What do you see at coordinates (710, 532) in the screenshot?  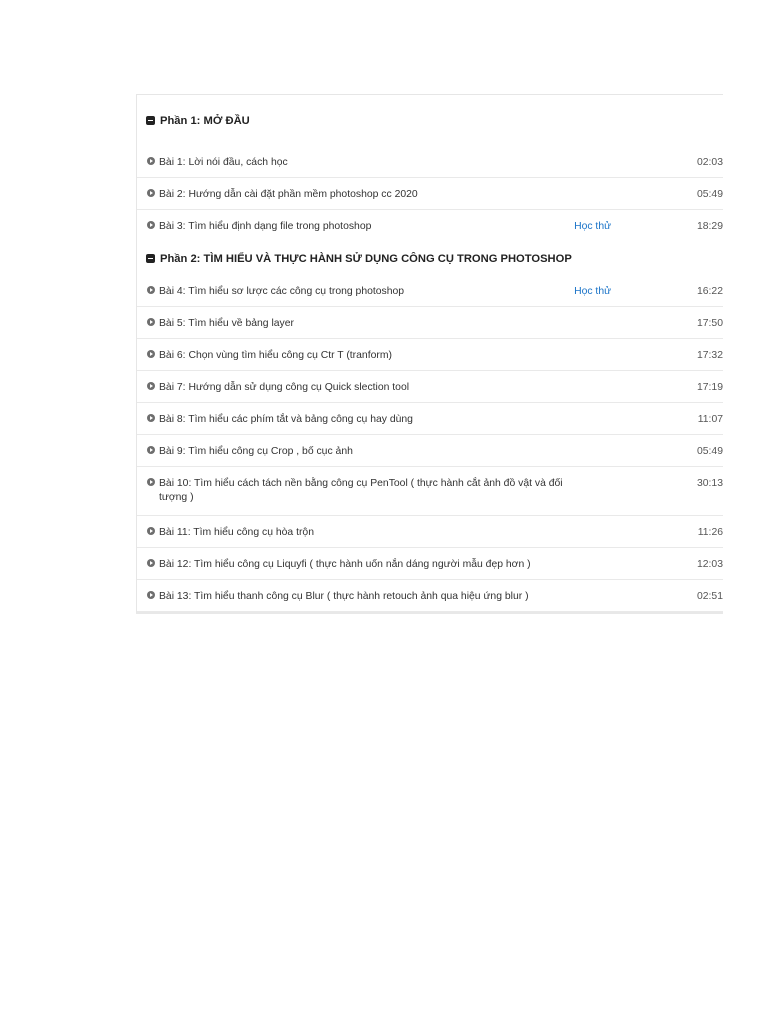 I see `lesson-duration: 11:26` at bounding box center [710, 532].